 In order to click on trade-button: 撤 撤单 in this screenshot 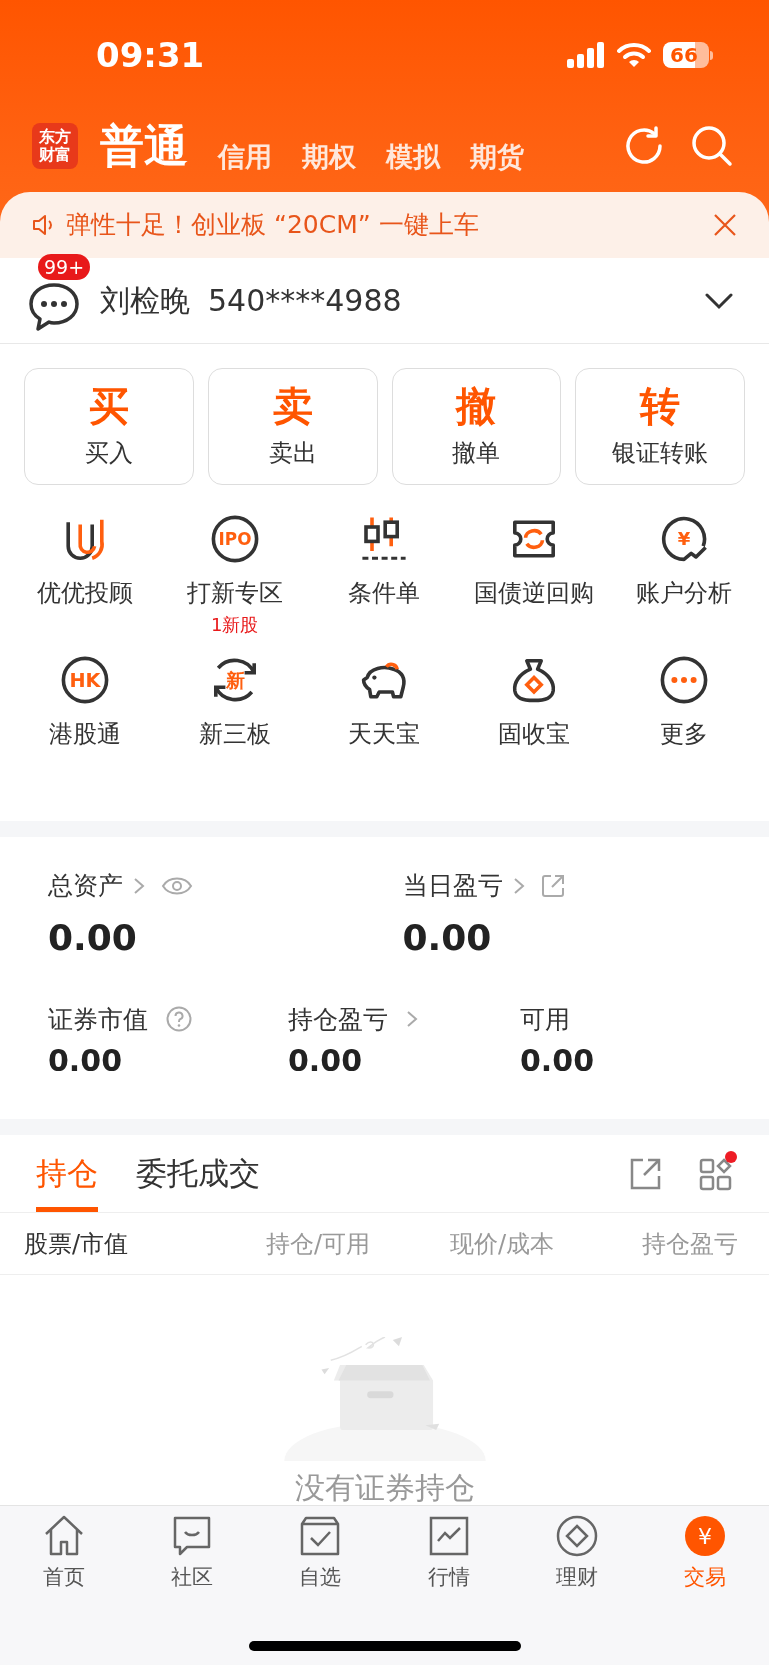, I will do `click(476, 426)`.